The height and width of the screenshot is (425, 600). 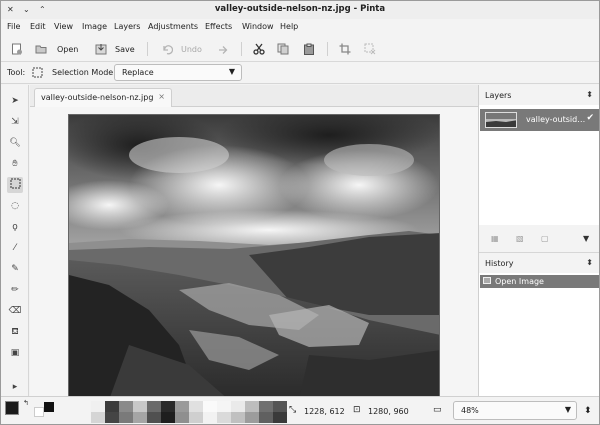 What do you see at coordinates (161, 96) in the screenshot?
I see `close-icon: ×` at bounding box center [161, 96].